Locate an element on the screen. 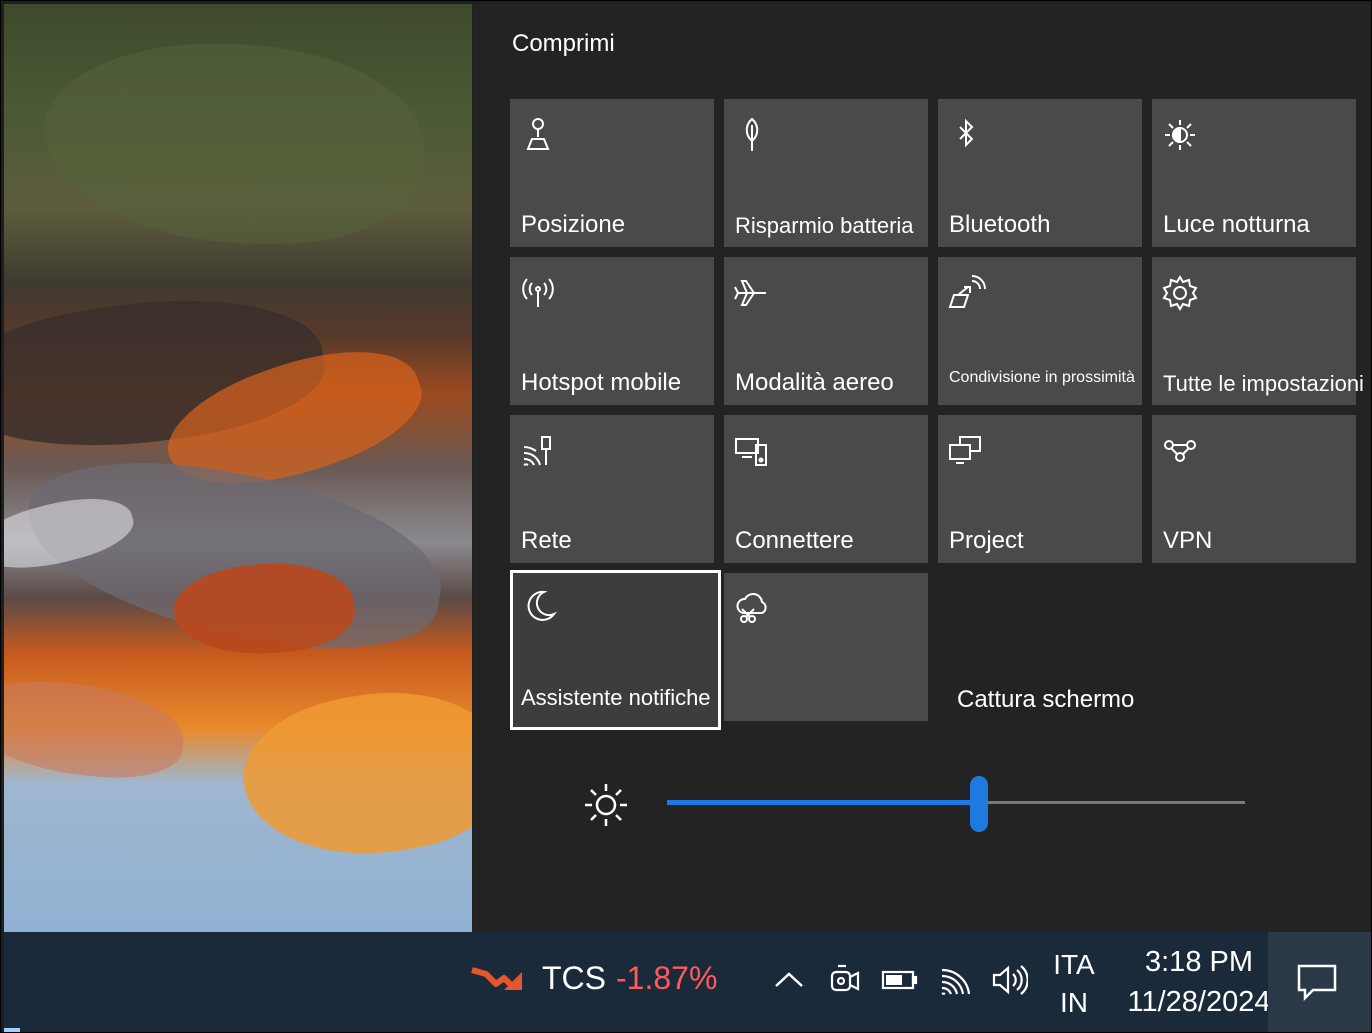 This screenshot has height=1033, width=1372. tile-vpn: VPN is located at coordinates (1254, 489).